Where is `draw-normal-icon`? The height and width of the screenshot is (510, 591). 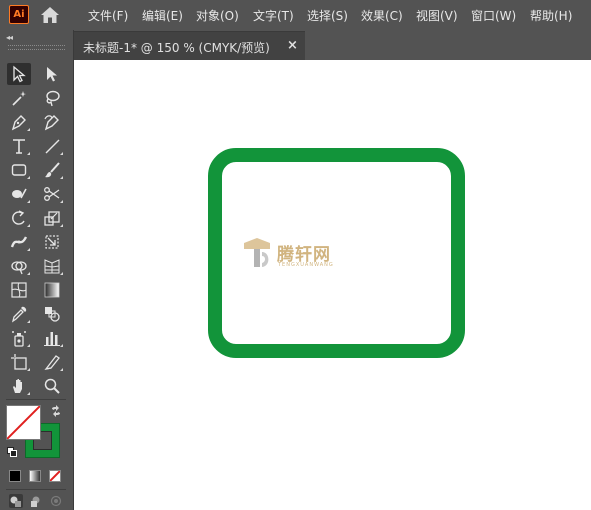 draw-normal-icon is located at coordinates (16, 501).